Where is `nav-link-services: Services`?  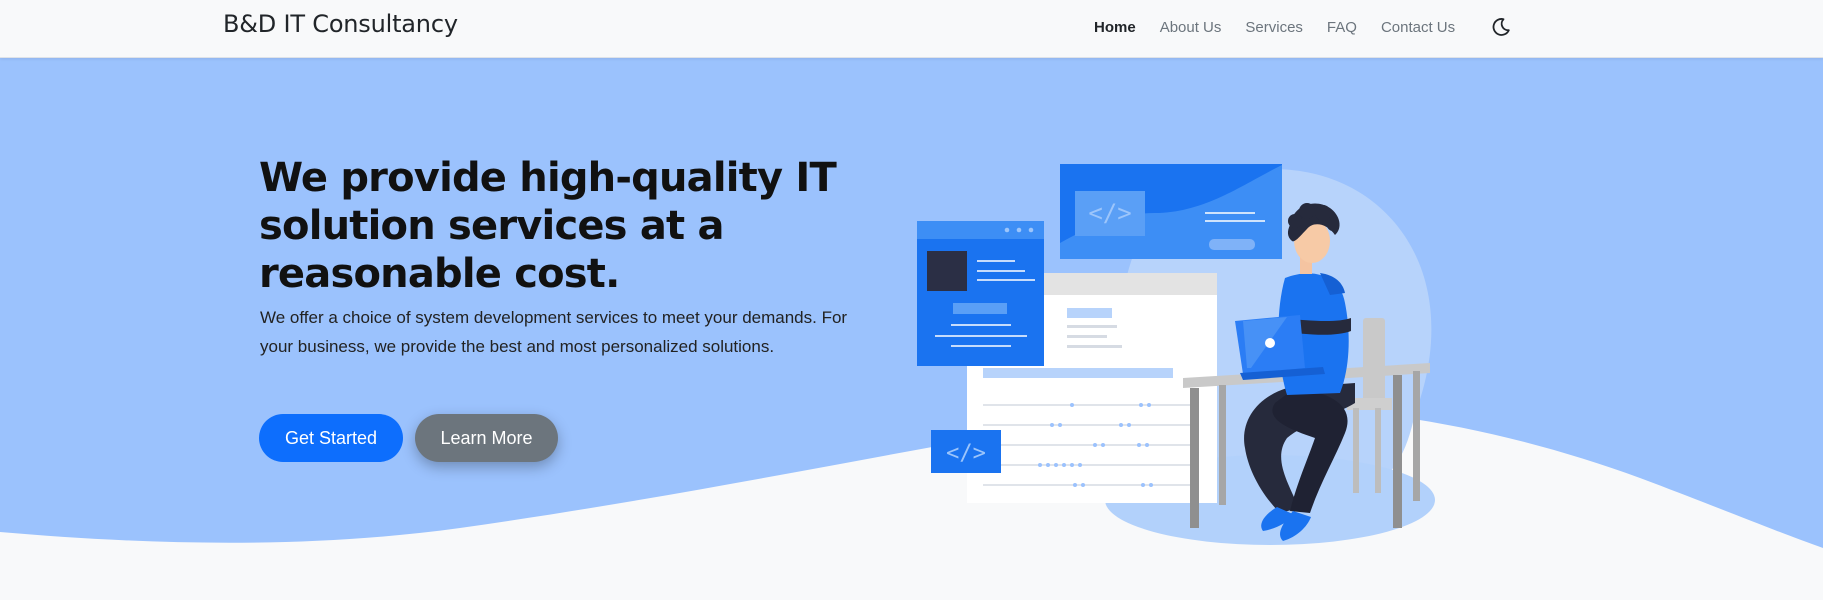 nav-link-services: Services is located at coordinates (1274, 27).